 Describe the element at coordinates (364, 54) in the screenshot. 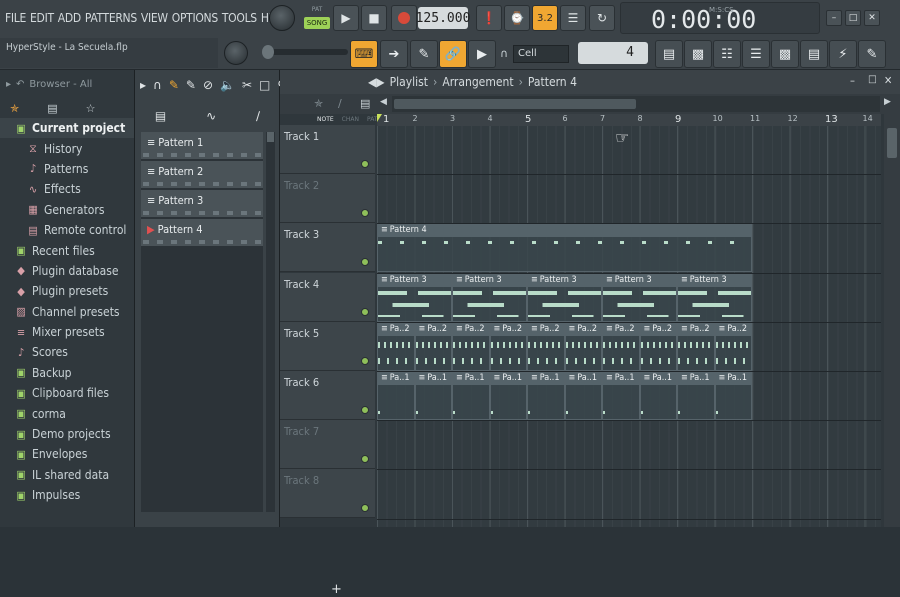

I see `typing-keyboard-button: ⌨` at that location.